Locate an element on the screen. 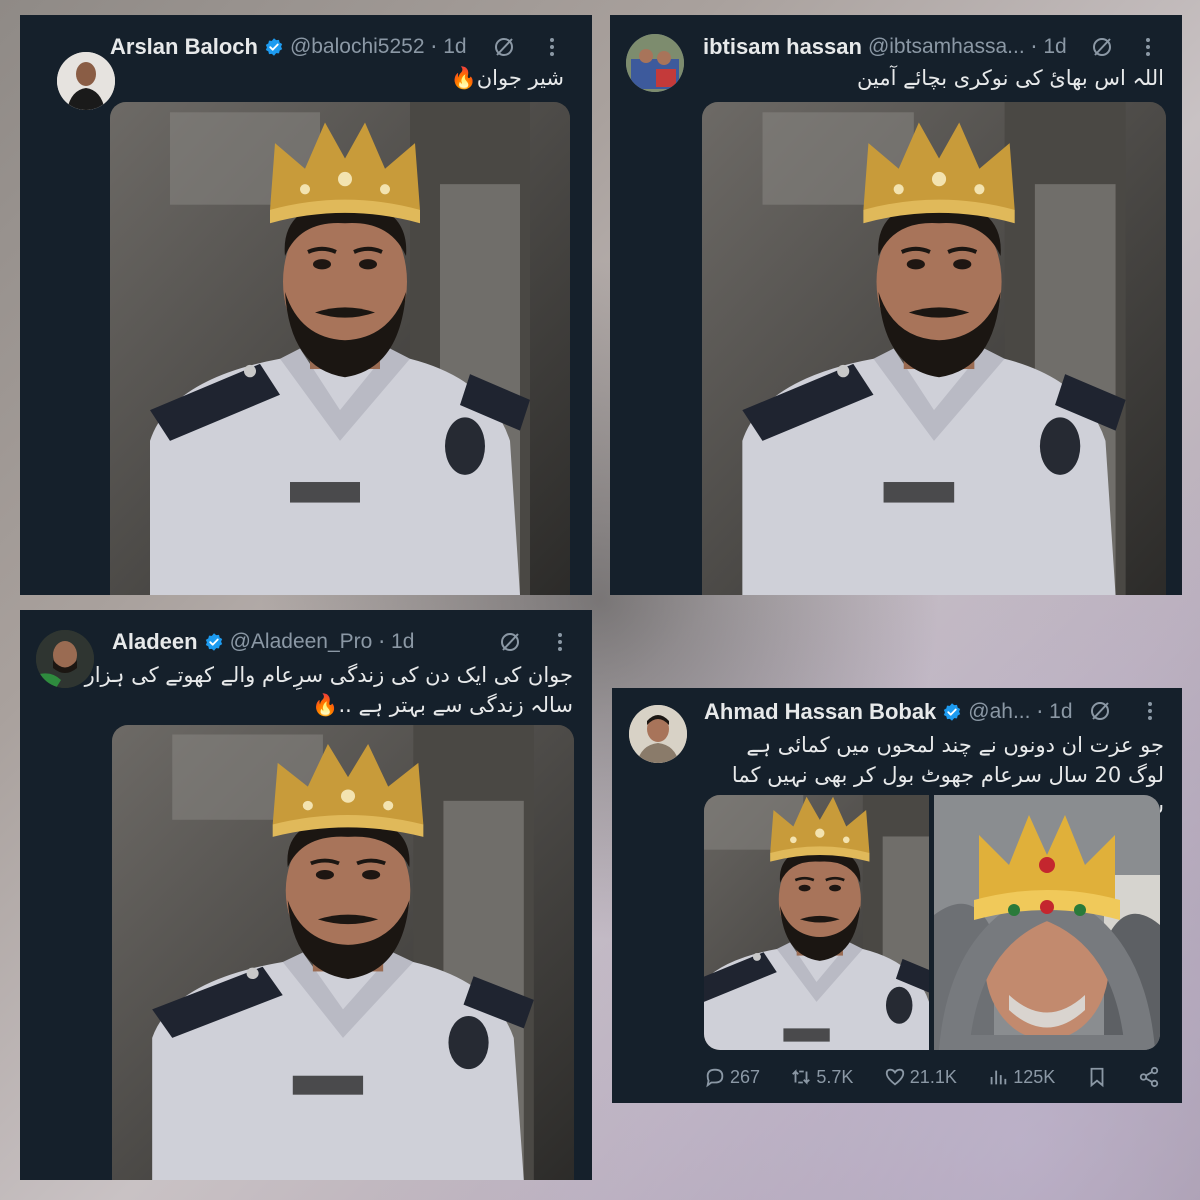 This screenshot has height=1200, width=1200. bookmark-icon is located at coordinates (1097, 1077).